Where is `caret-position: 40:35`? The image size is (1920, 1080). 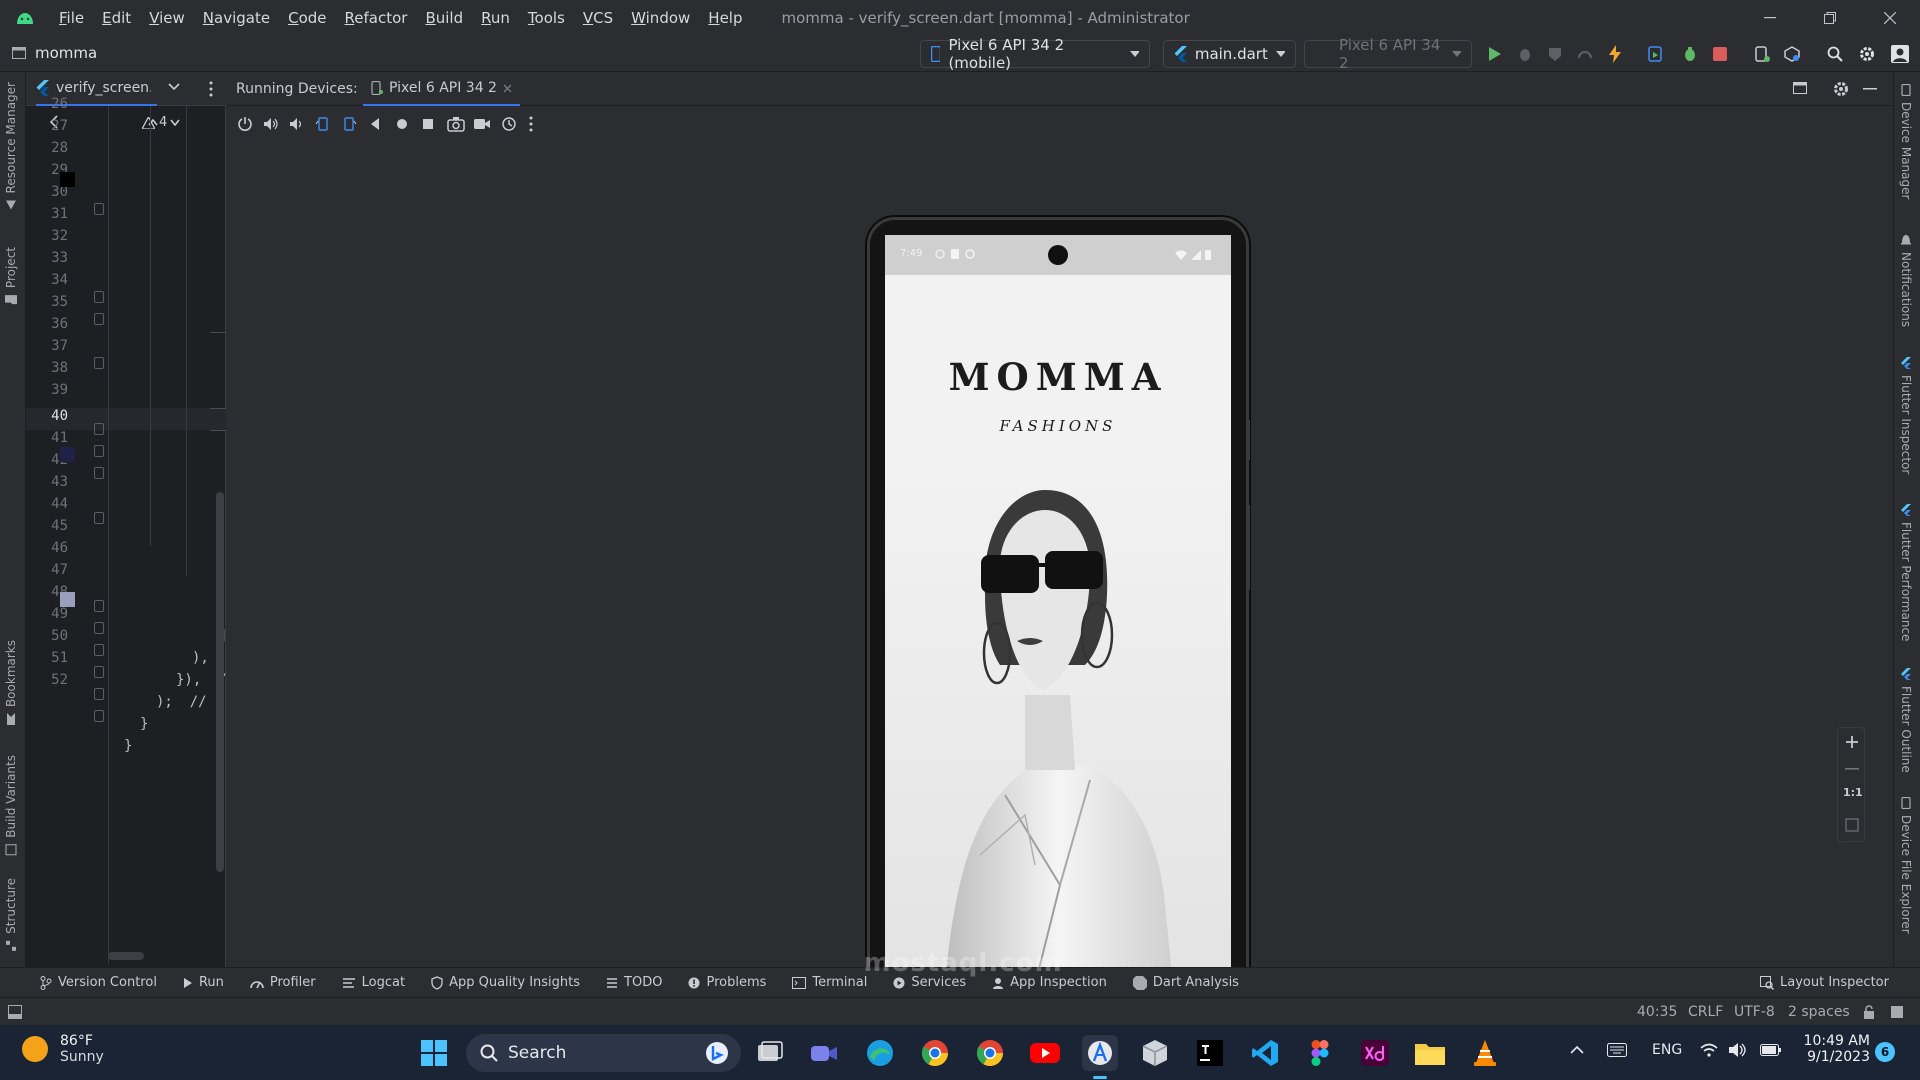 caret-position: 40:35 is located at coordinates (1657, 1012).